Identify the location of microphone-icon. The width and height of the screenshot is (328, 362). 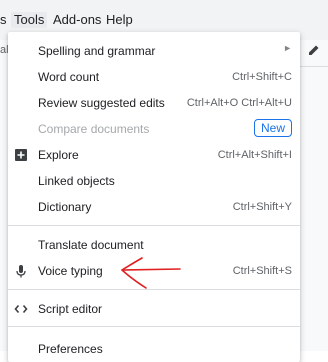
(21, 271).